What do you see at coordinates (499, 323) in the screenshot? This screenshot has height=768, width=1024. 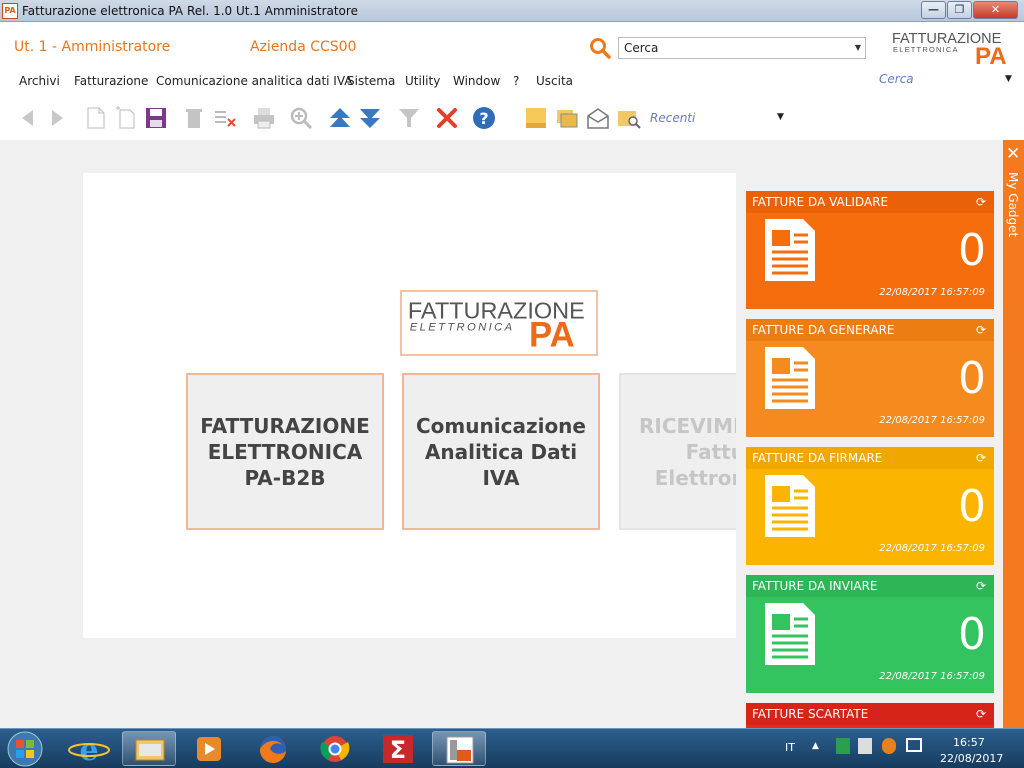 I see `center-product-logo: FATTURAZIONE ELETTRONICA PA` at bounding box center [499, 323].